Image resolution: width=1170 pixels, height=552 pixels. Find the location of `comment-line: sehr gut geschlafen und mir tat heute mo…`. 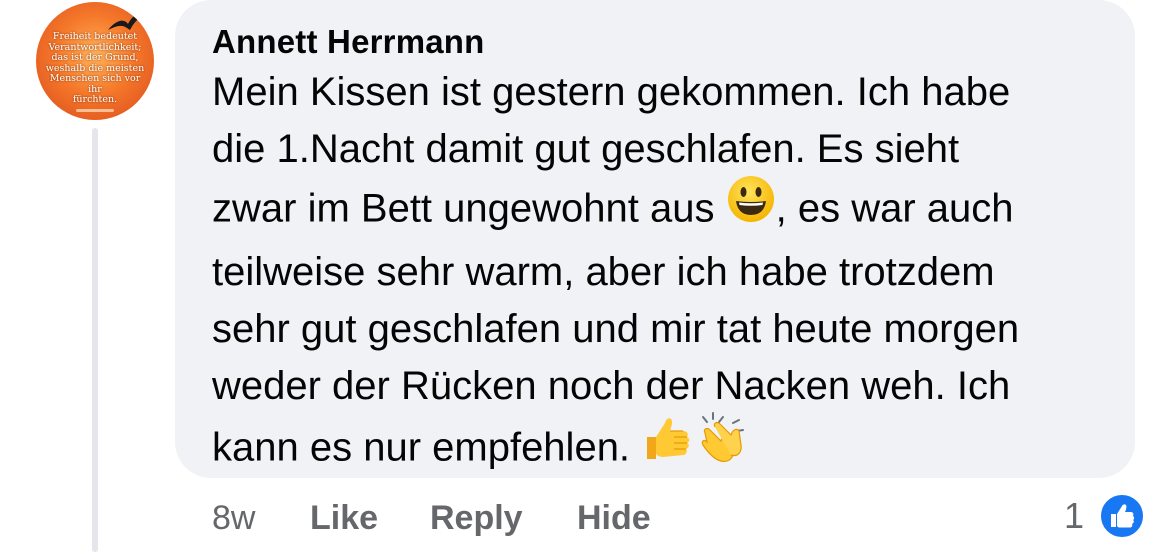

comment-line: sehr gut geschlafen und mir tat heute mo… is located at coordinates (616, 329).